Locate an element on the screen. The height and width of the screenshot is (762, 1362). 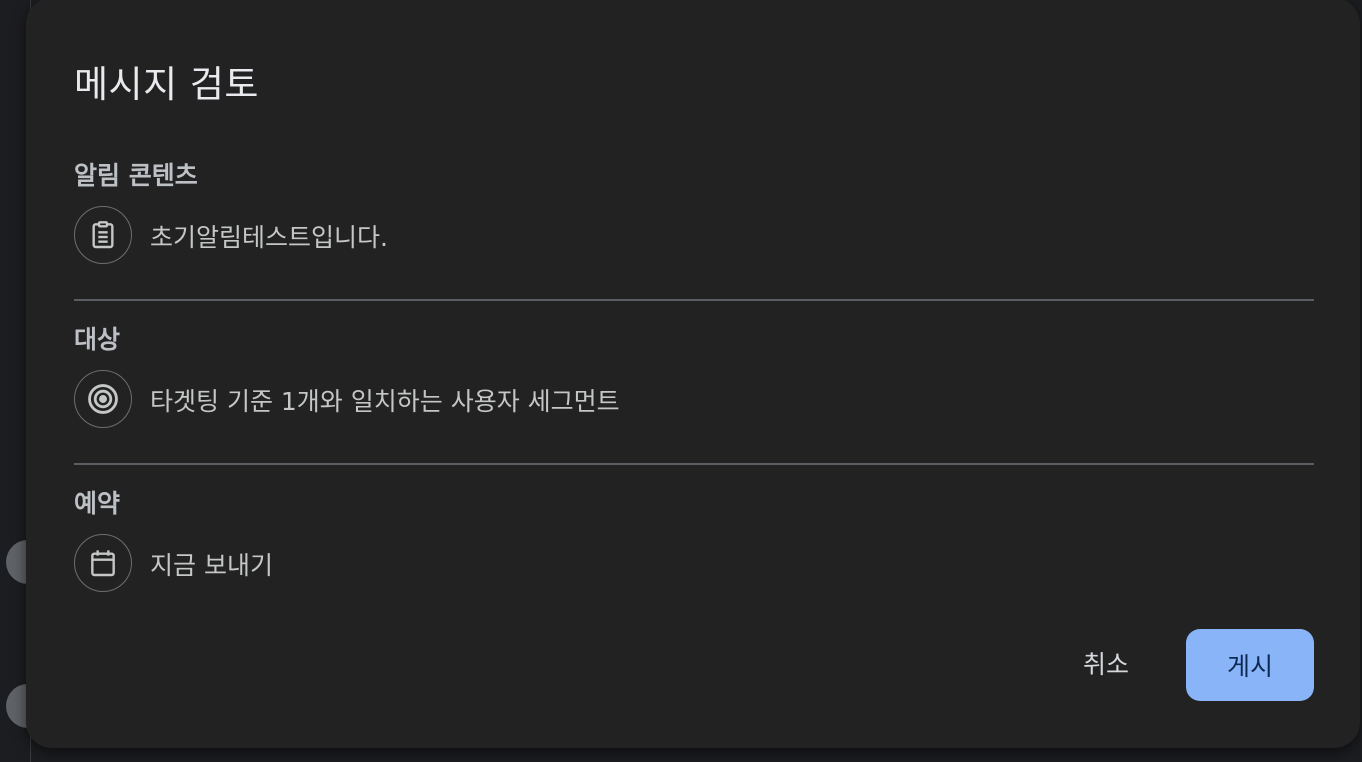
notification-text: 초기알림테스트입니다. is located at coordinates (269, 237).